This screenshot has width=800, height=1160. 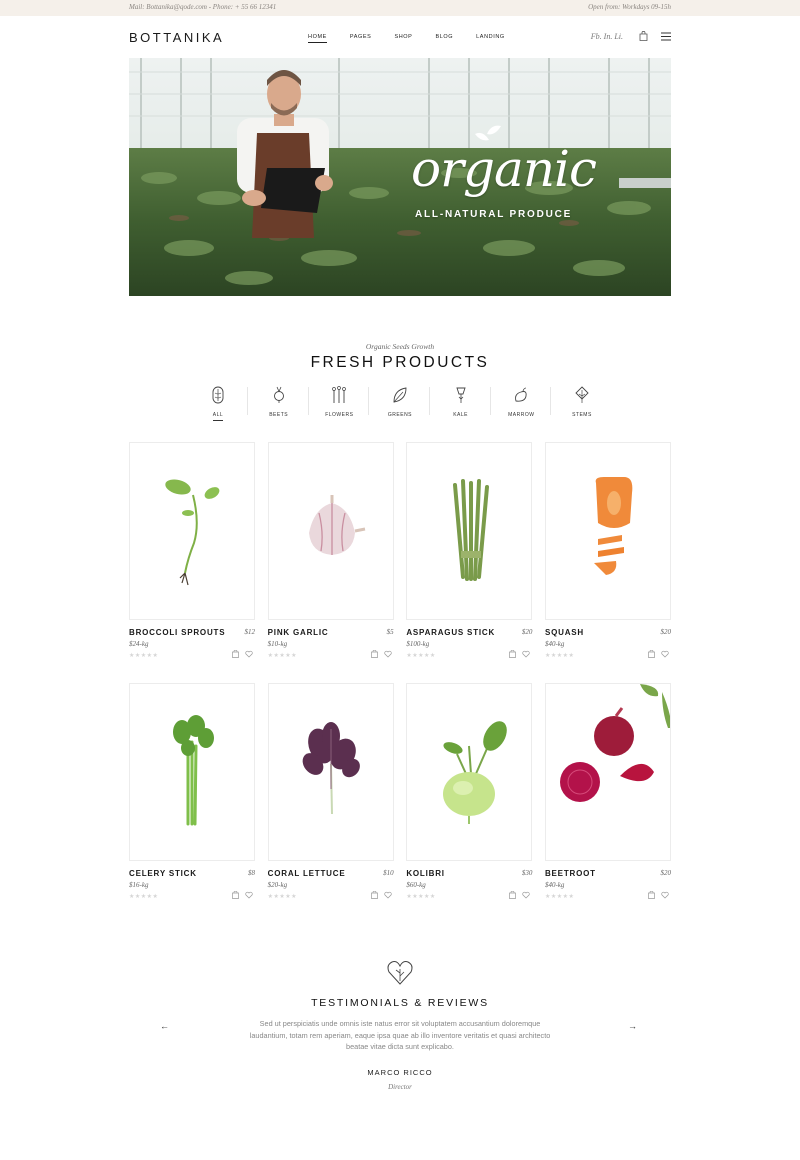 I want to click on product-name: ASPARAGUS STICK, so click(x=450, y=632).